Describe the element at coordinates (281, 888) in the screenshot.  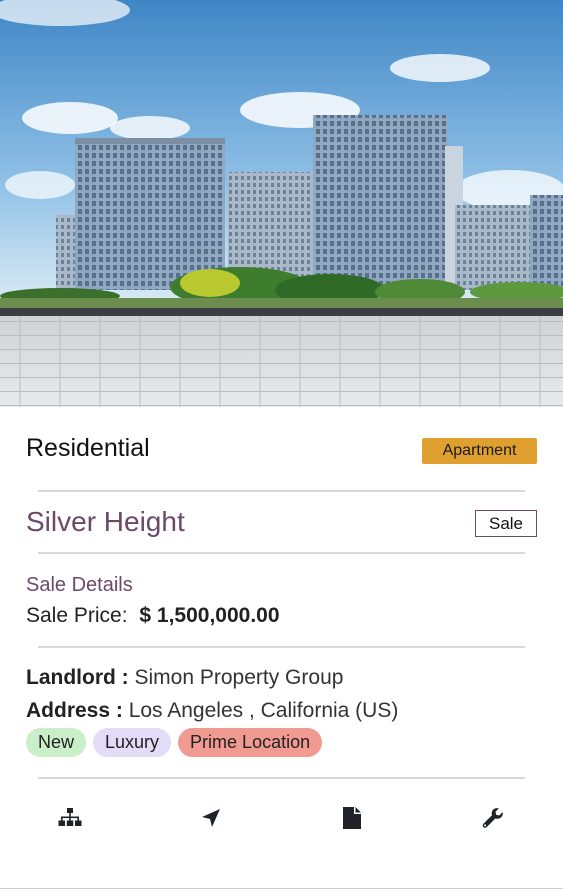
I see `card-bottom-border` at that location.